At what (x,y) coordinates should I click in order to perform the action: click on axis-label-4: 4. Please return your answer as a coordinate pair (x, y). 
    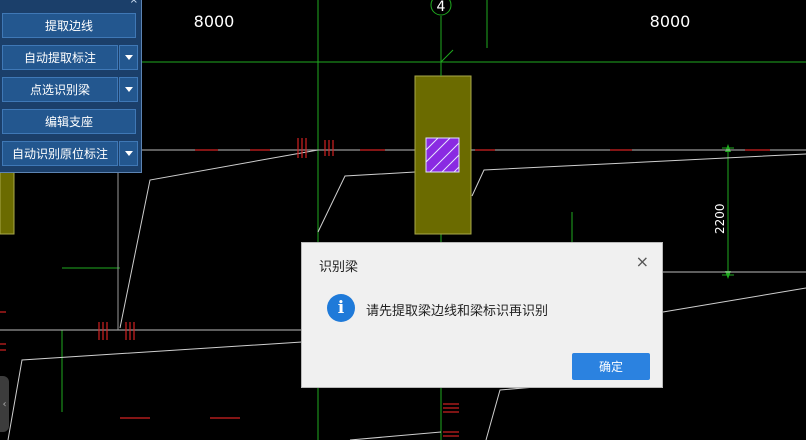
    Looking at the image, I should click on (441, 7).